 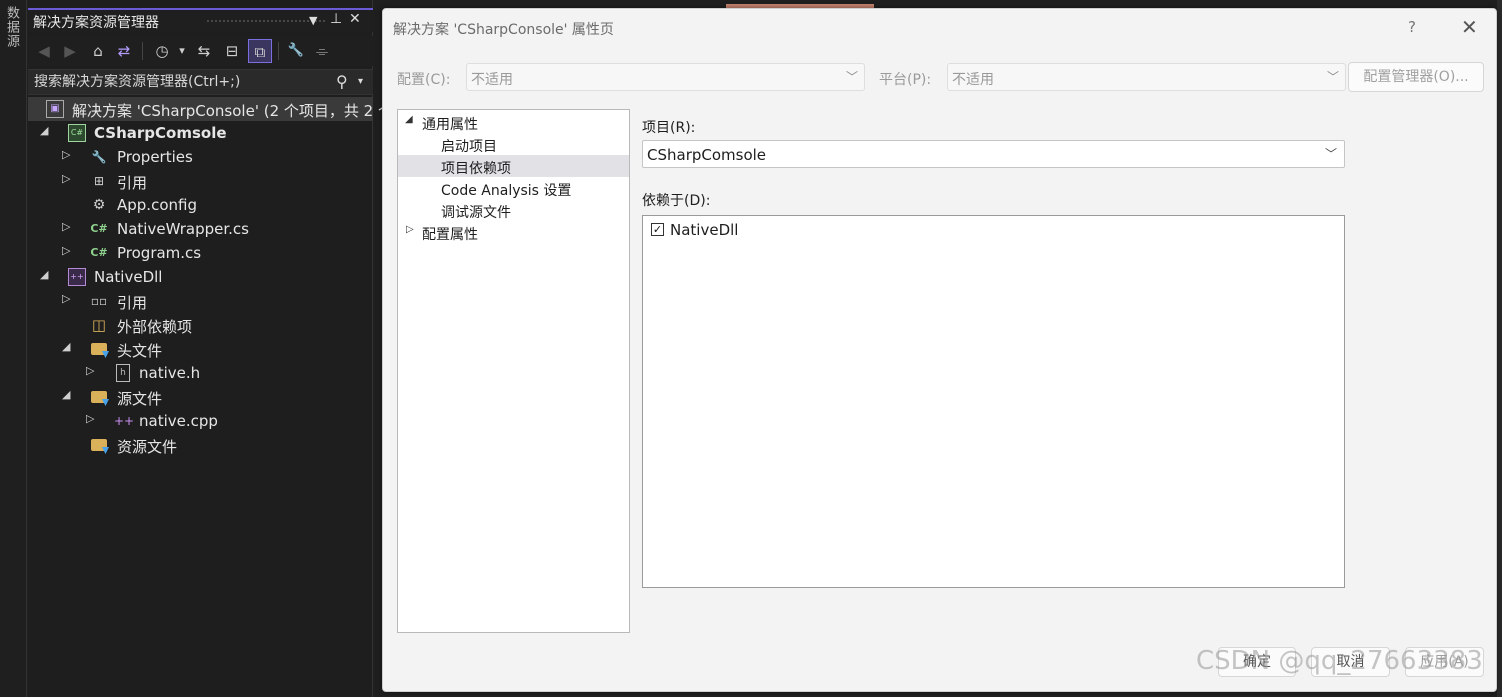 I want to click on tree-item-label: CSharpComsole, so click(x=160, y=133).